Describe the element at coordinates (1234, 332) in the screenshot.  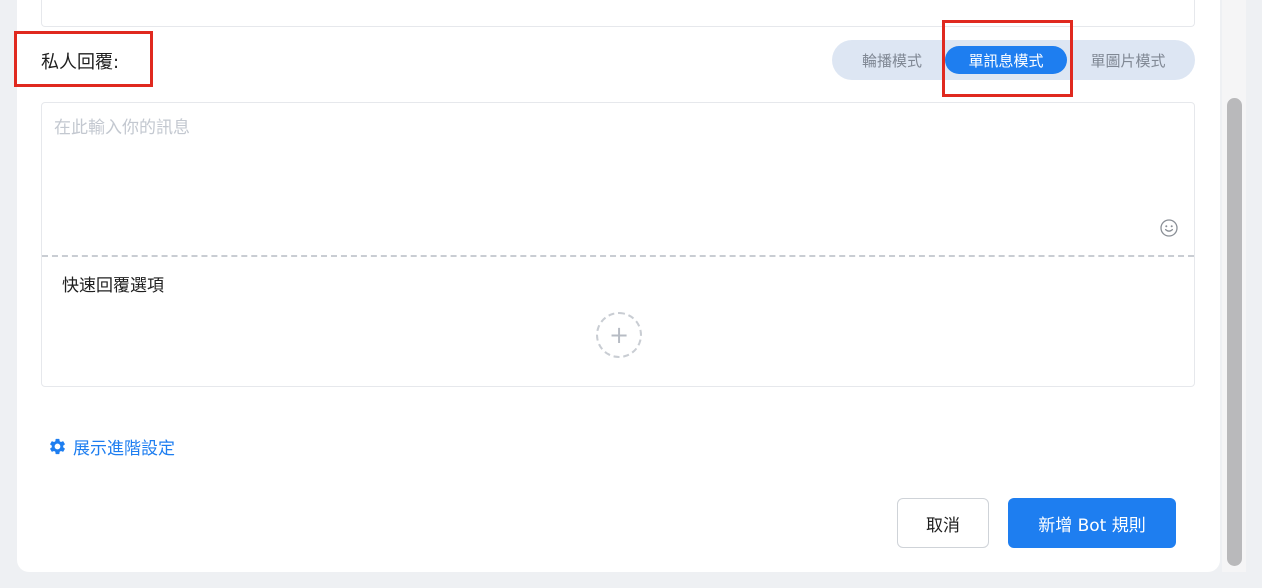
I see `scrollbar-thumb` at that location.